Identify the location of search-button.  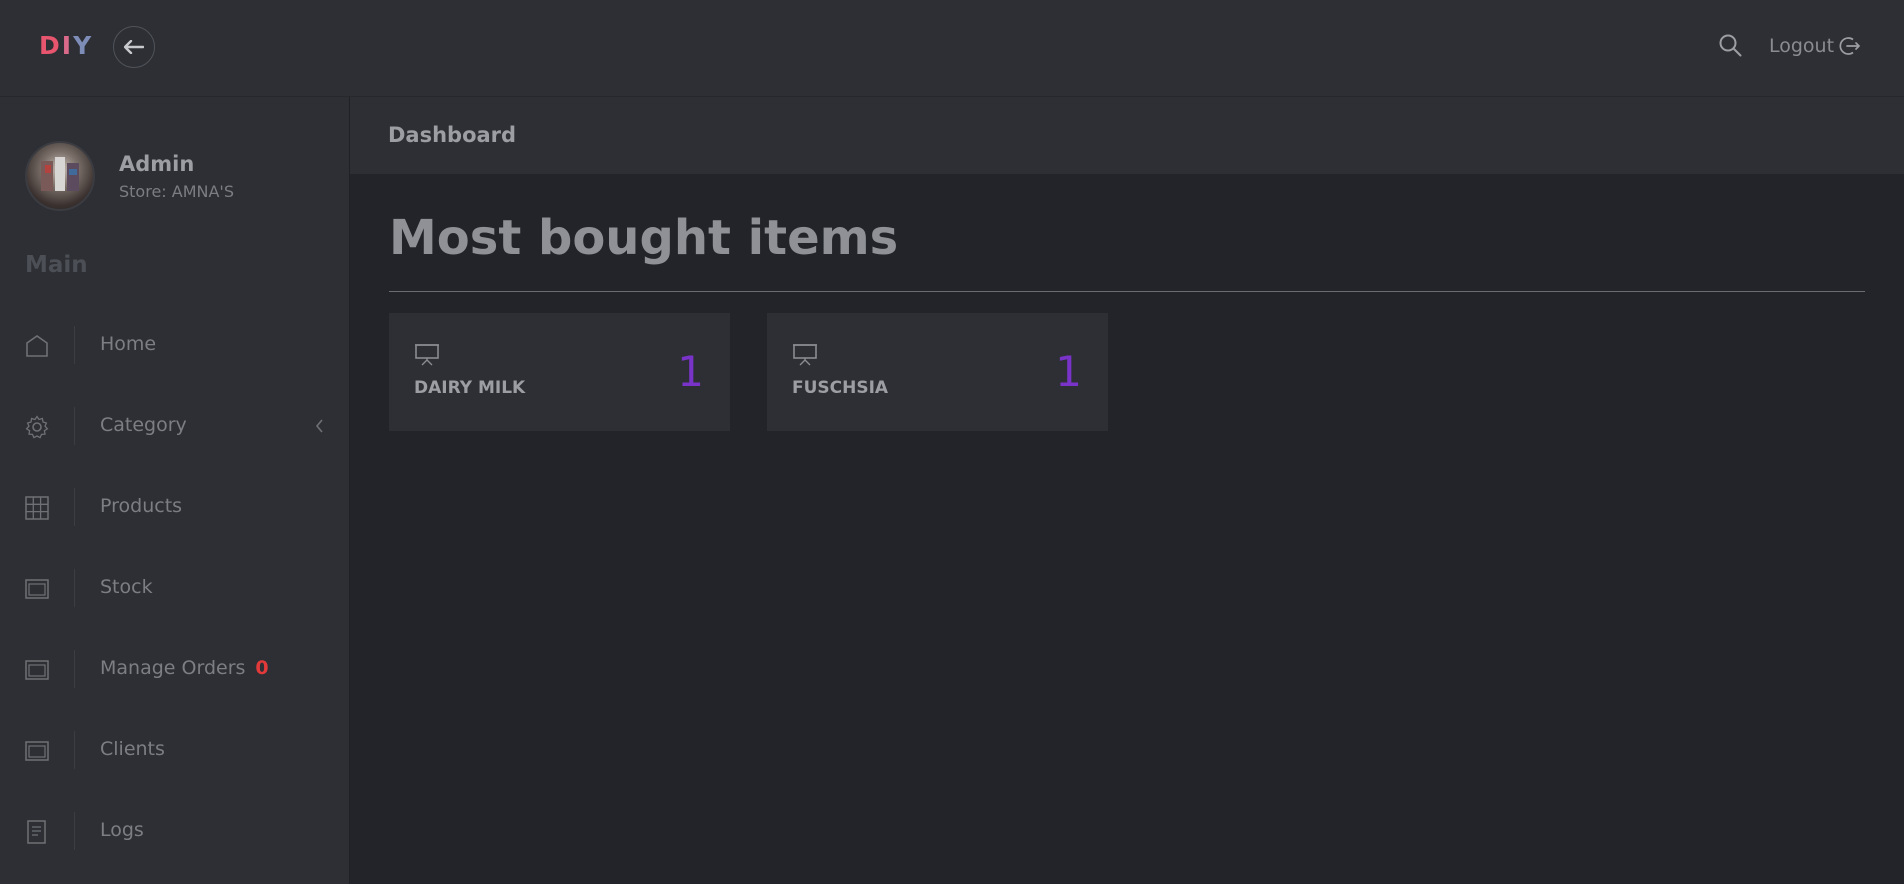
(1731, 46).